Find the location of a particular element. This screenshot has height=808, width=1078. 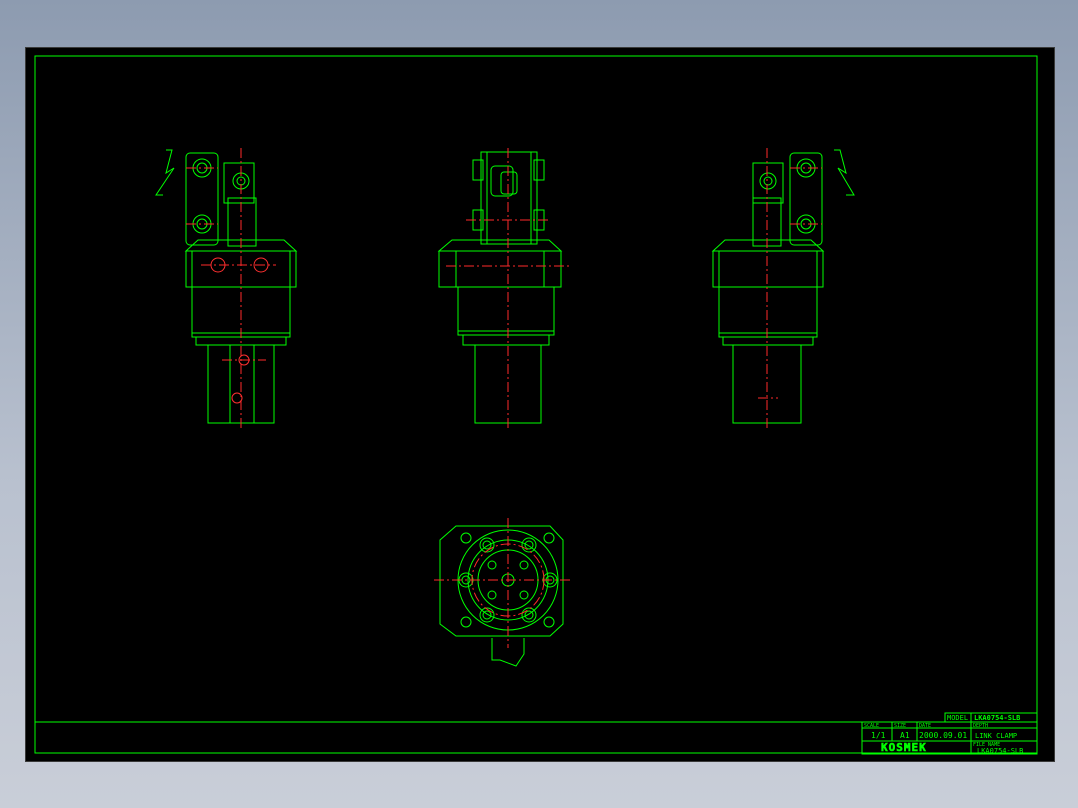

file-name-value: LKA0754-SLB is located at coordinates (1000, 751).